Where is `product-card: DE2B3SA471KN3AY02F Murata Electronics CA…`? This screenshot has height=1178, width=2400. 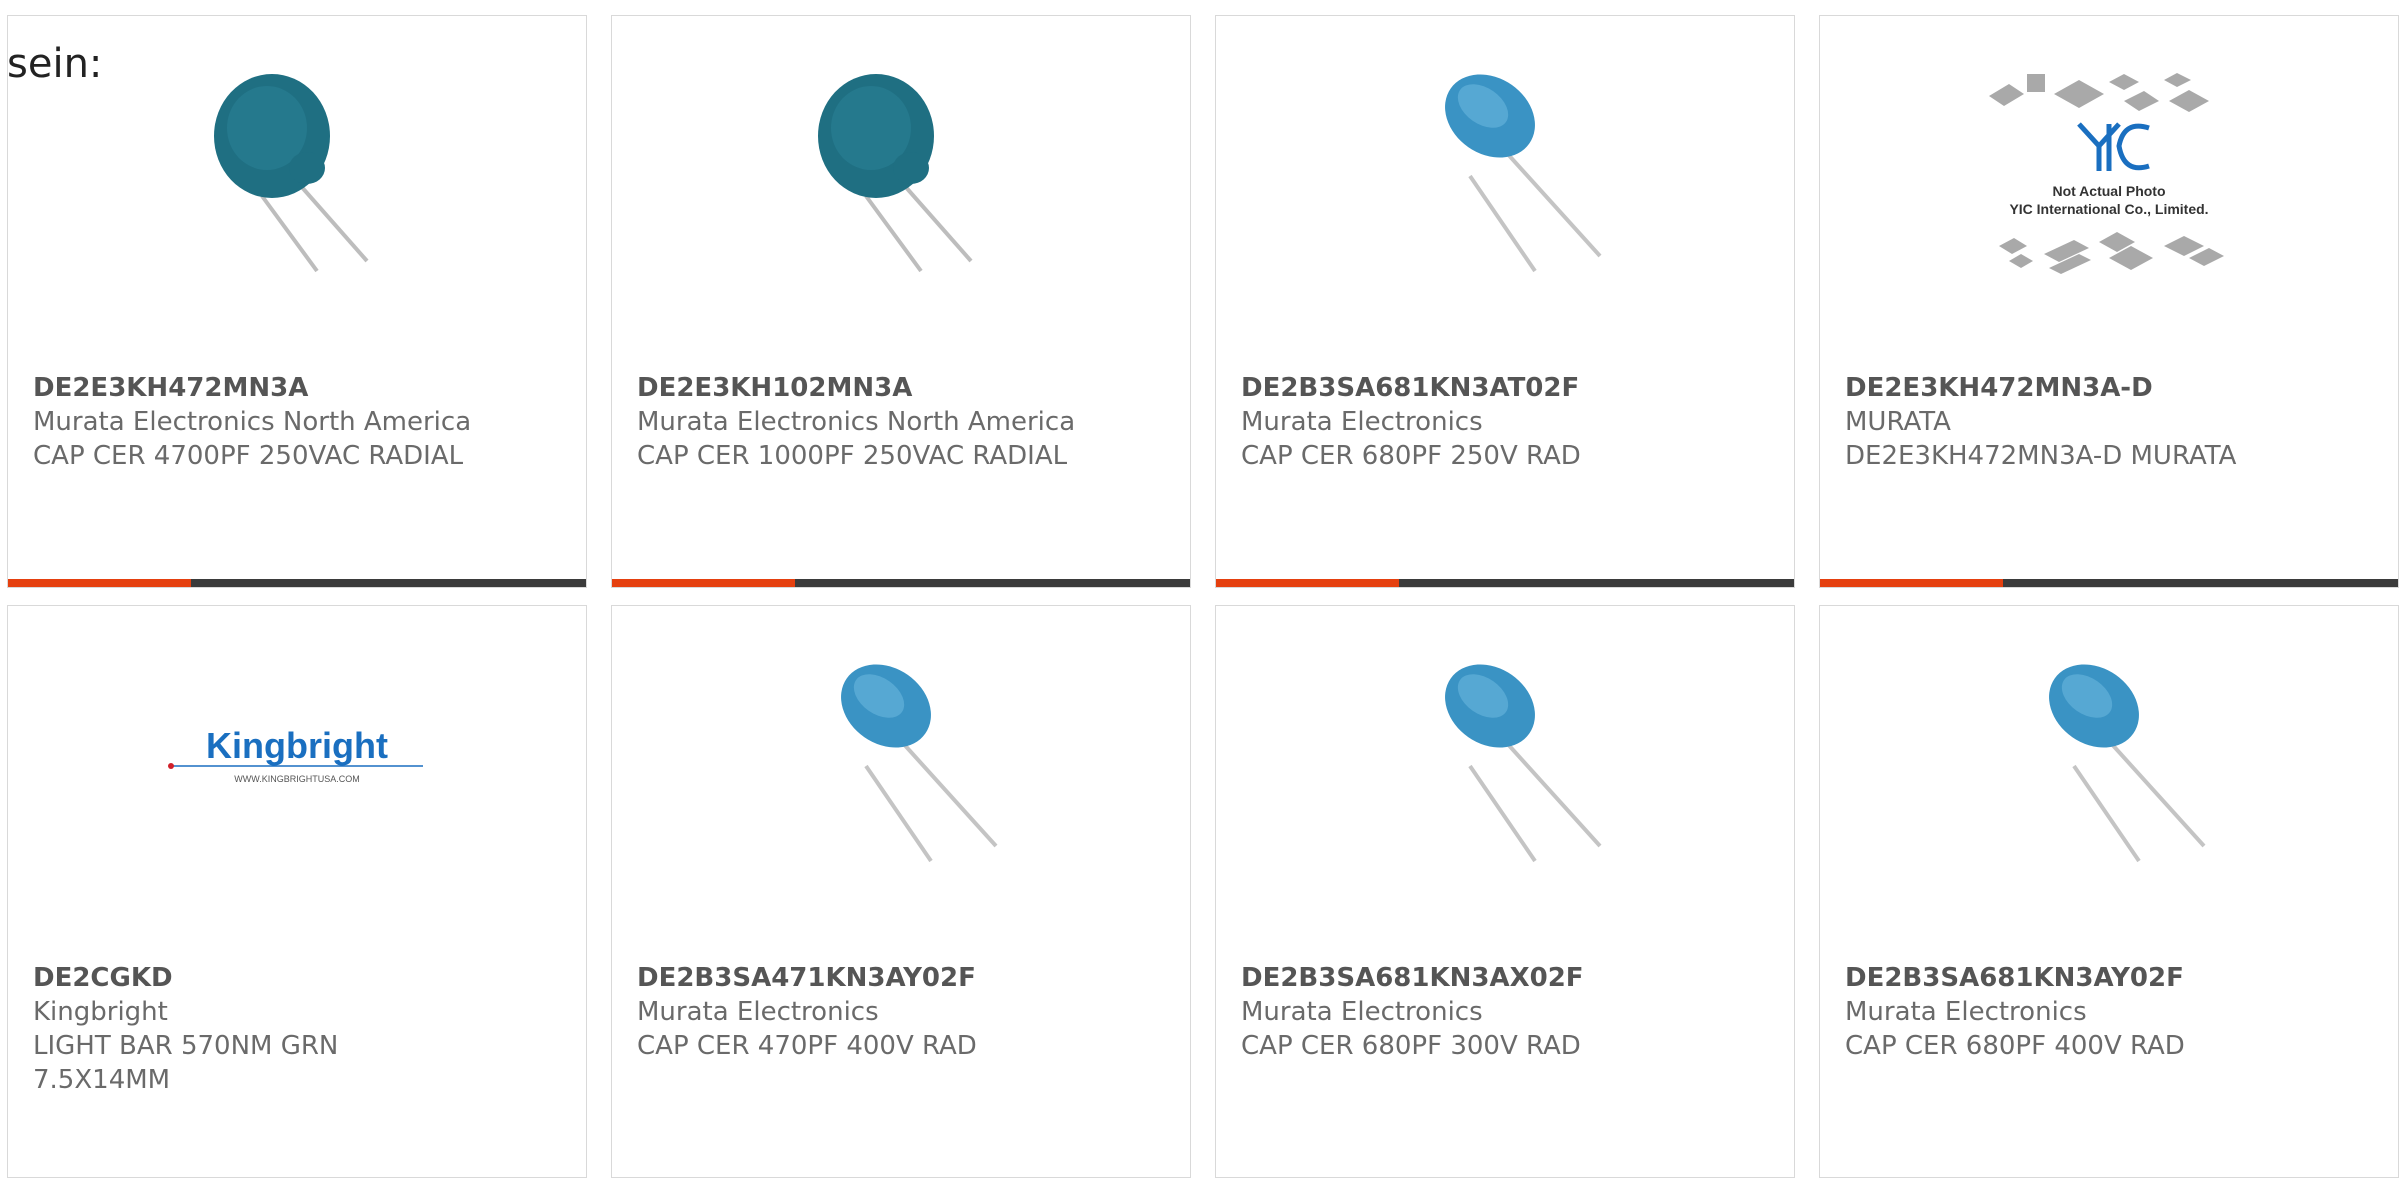
product-card: DE2B3SA471KN3AY02F Murata Electronics CA… is located at coordinates (901, 891).